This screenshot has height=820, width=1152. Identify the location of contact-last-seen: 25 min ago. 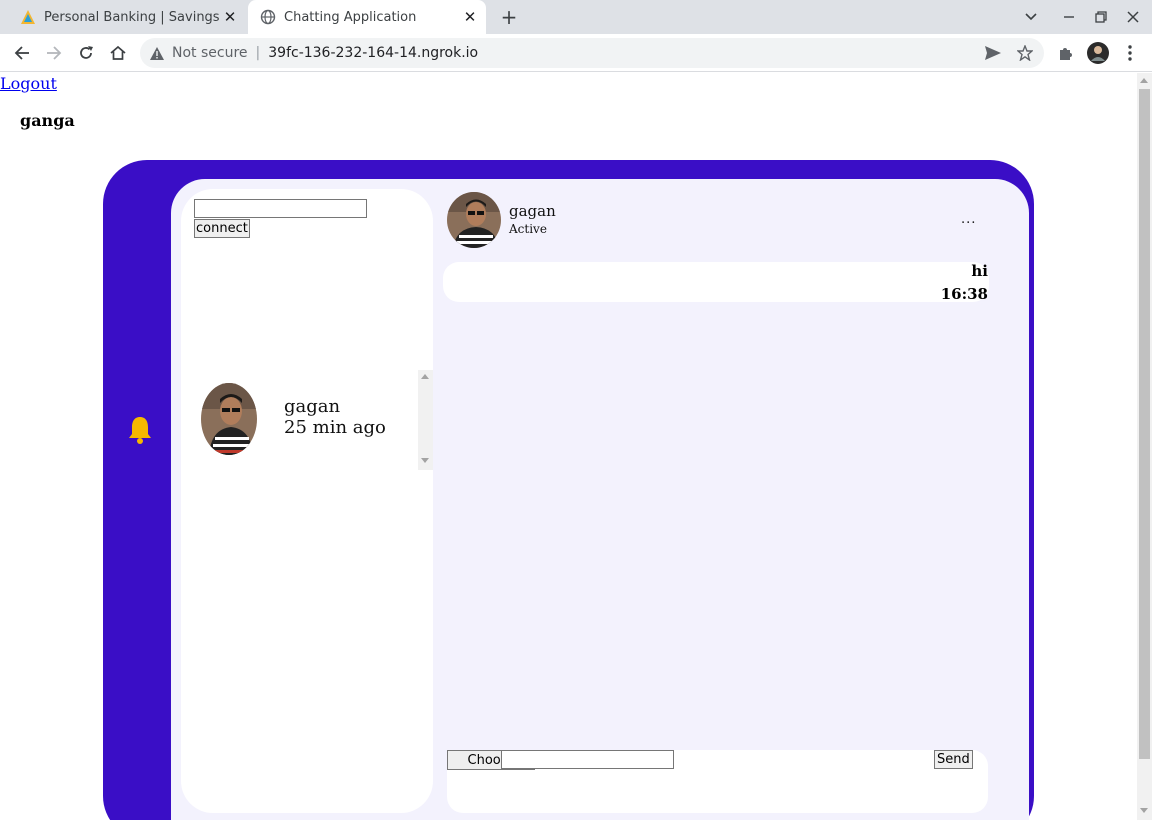
(335, 427).